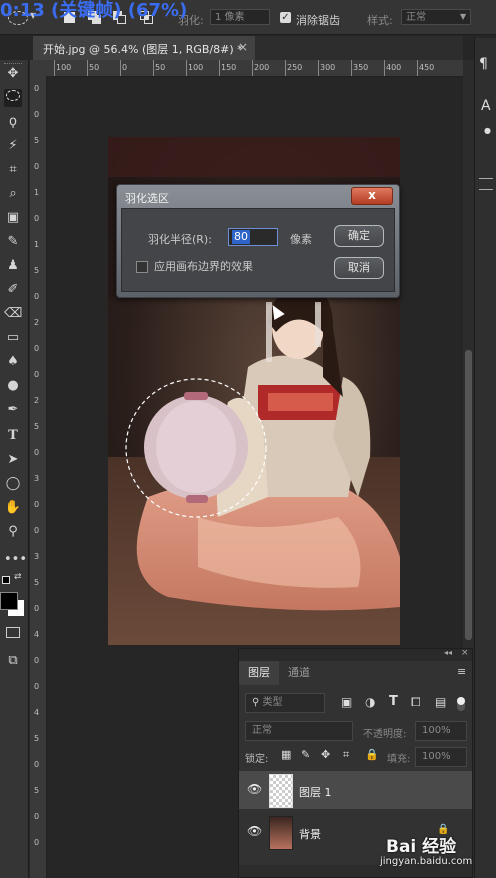 Image resolution: width=496 pixels, height=878 pixels. What do you see at coordinates (37, 634) in the screenshot?
I see `ruler-tick-label: 4` at bounding box center [37, 634].